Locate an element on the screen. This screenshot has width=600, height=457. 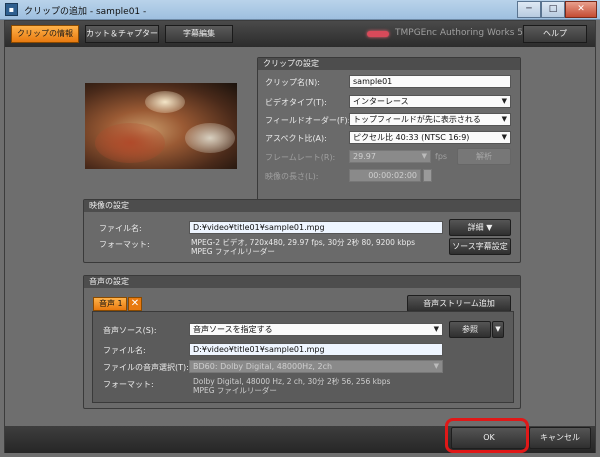
audio-format-label: フォーマット: is located at coordinates (128, 384).